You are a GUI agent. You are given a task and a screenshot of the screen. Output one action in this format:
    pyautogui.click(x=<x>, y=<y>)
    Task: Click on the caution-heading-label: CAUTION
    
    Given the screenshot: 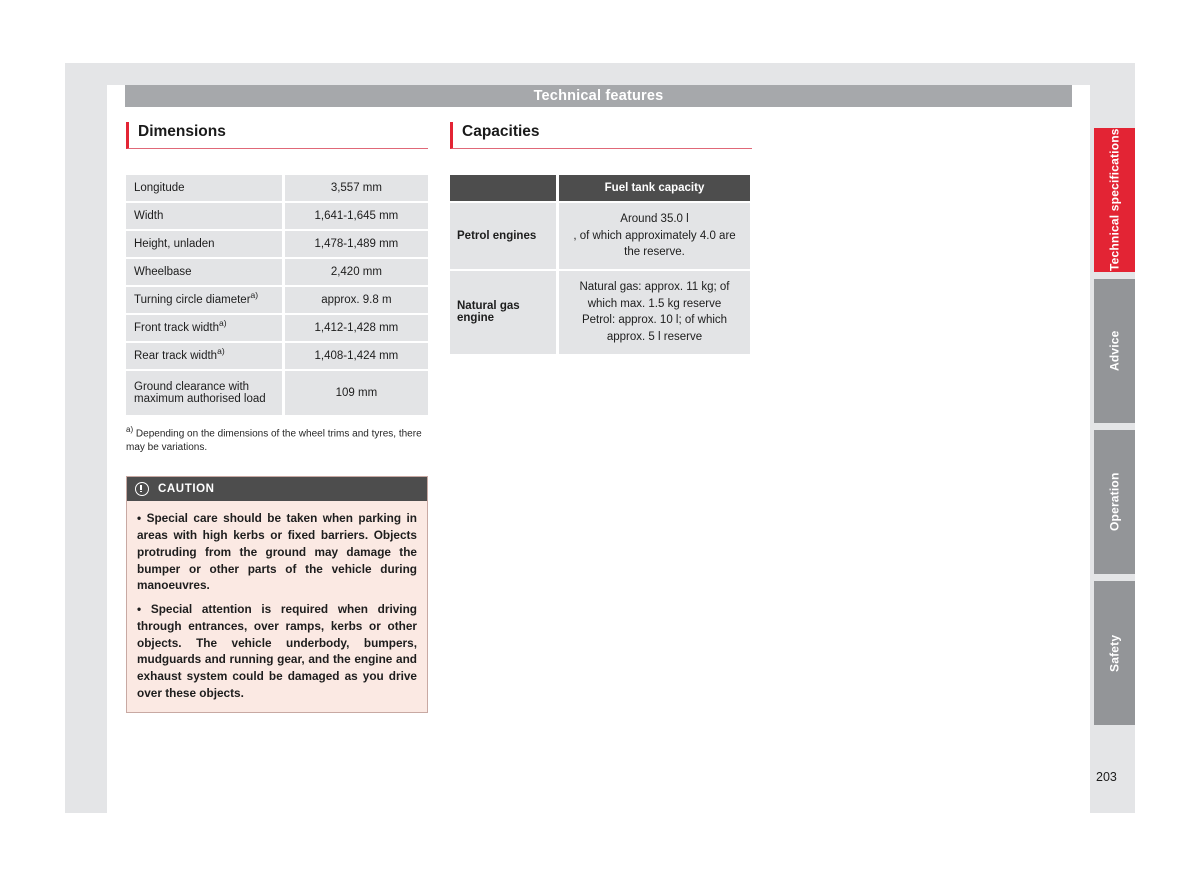 What is the action you would take?
    pyautogui.click(x=186, y=489)
    